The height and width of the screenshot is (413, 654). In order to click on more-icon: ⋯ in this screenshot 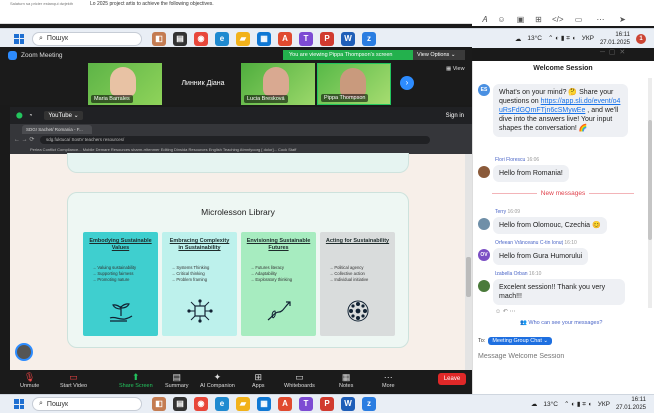, I will do `click(600, 19)`.